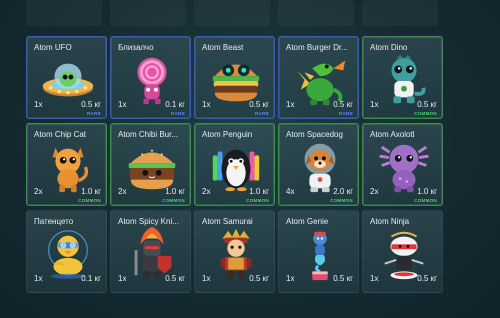 This screenshot has width=500, height=318. Describe the element at coordinates (318, 77) in the screenshot. I see `inventory-item-card: Atom Burger Dr... 1x 0.5 кг RARE` at that location.